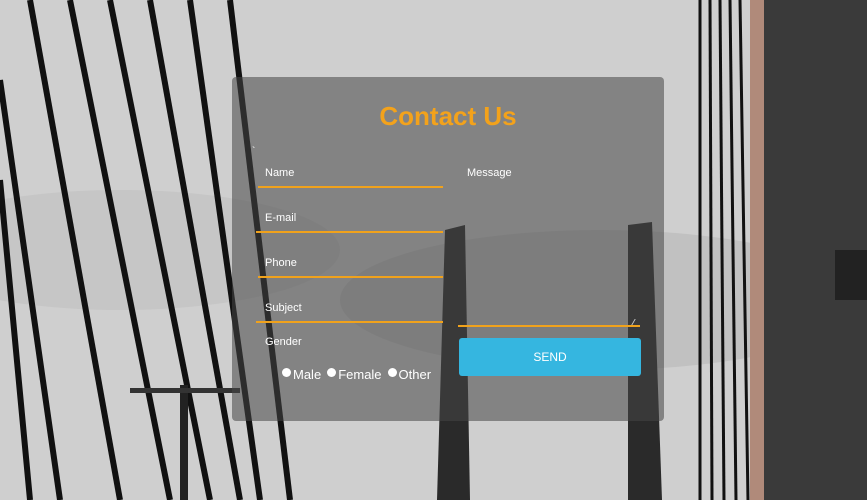  Describe the element at coordinates (489, 173) in the screenshot. I see `message-placeholder: Message` at that location.